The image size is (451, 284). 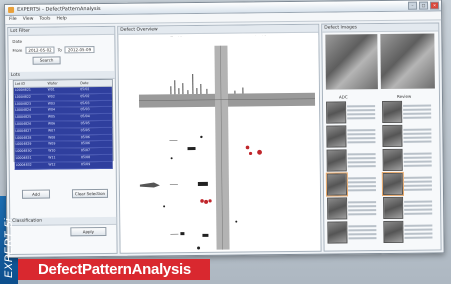 I want to click on lot-filter-title: Lot Filter, so click(x=61, y=31).